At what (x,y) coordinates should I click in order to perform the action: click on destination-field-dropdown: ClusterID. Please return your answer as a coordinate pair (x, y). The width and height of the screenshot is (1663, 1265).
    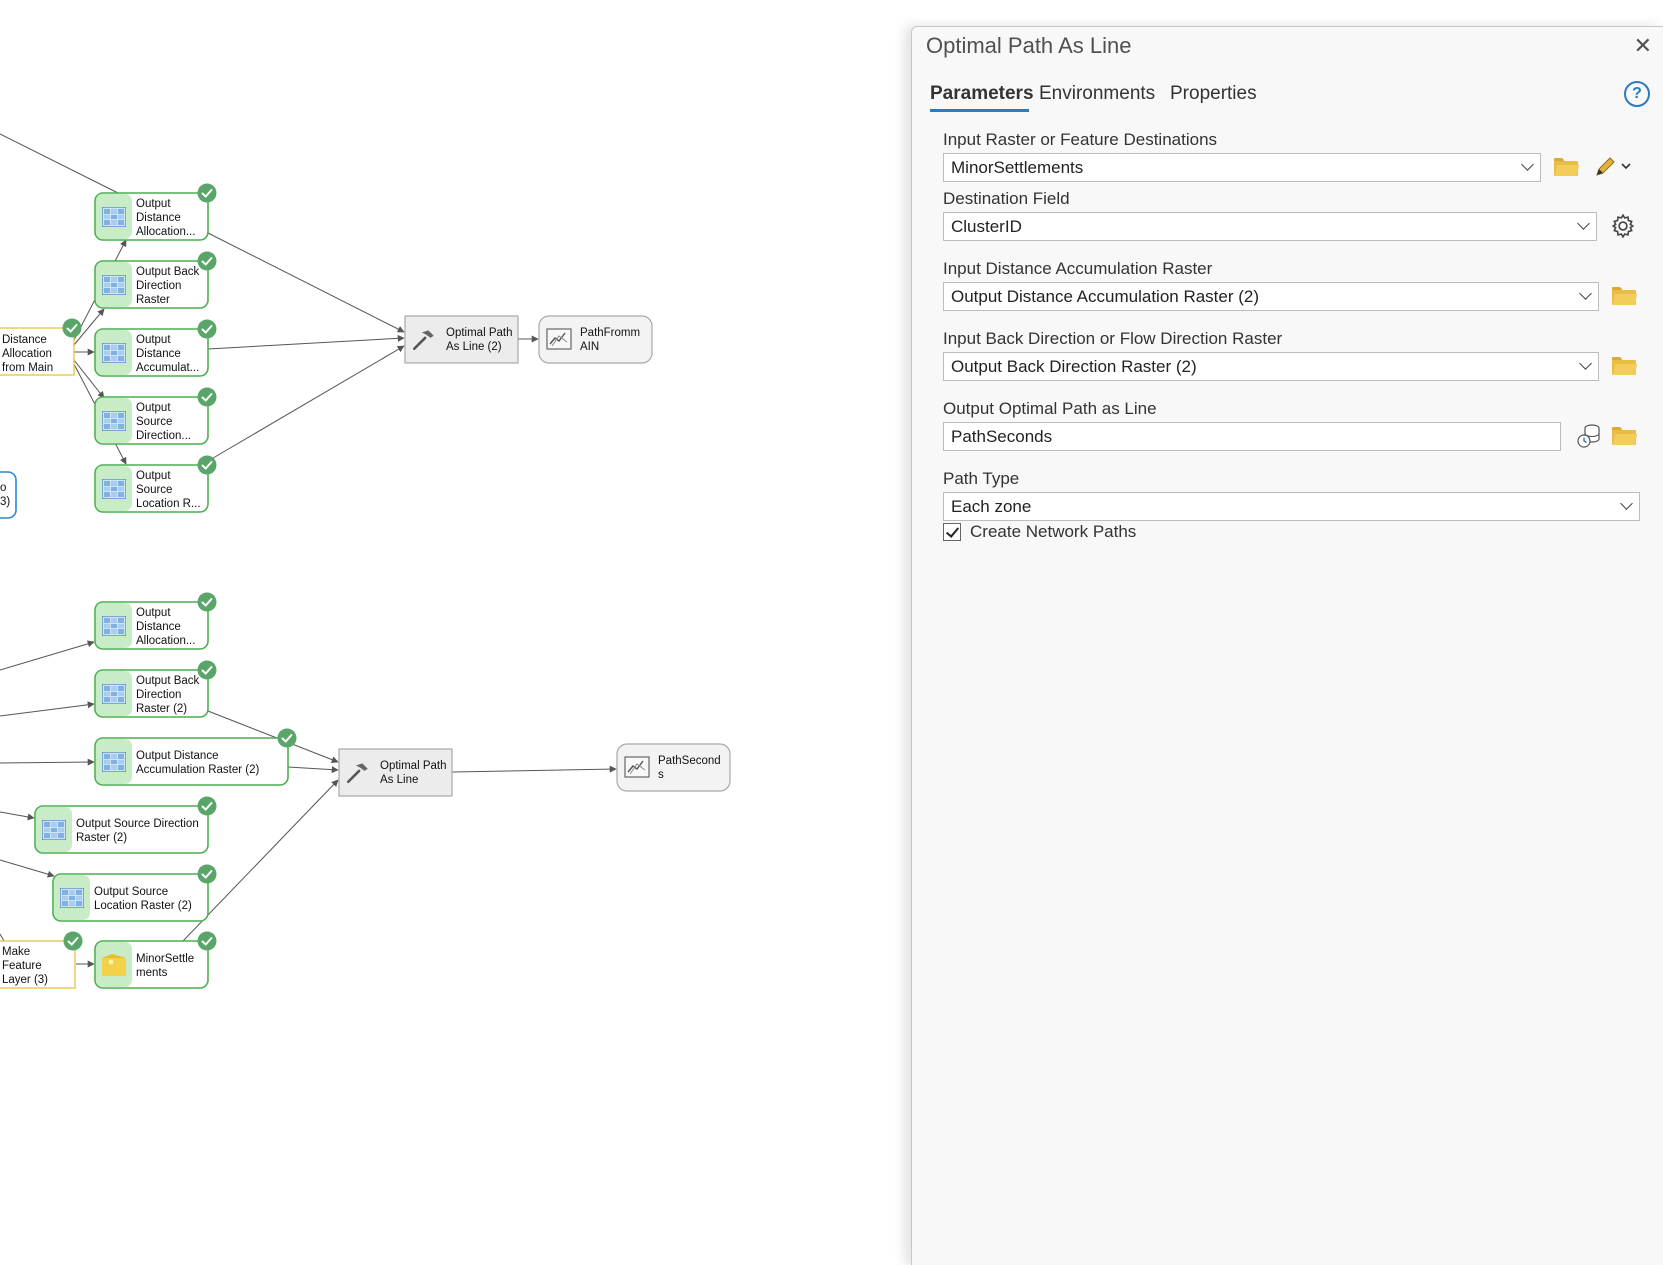
    Looking at the image, I should click on (1270, 226).